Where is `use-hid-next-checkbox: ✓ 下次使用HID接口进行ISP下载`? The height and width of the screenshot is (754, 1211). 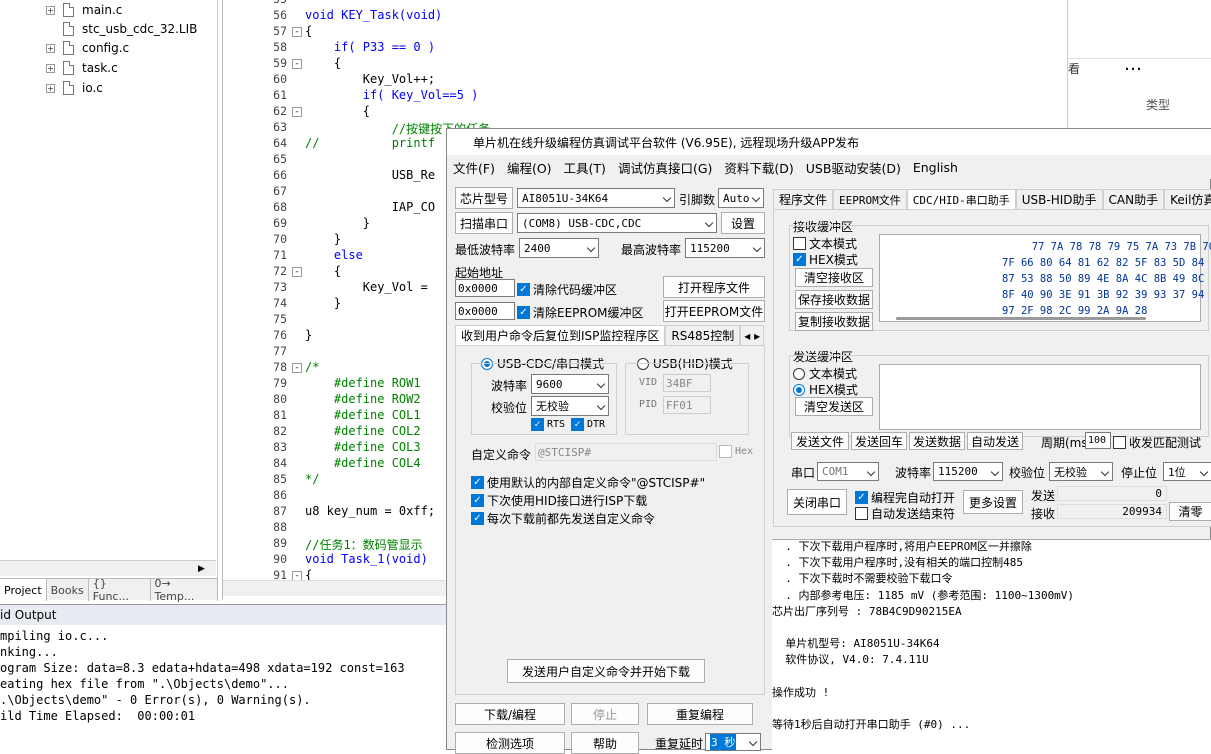
use-hid-next-checkbox: ✓ 下次使用HID接口进行ISP下载 is located at coordinates (559, 500).